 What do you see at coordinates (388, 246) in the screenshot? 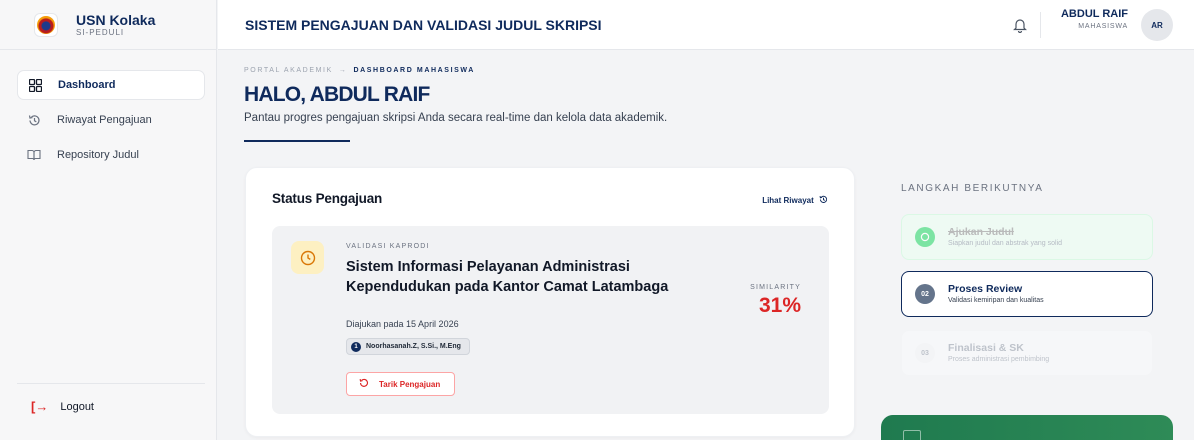
I see `stage-label: VALIDASI KAPRODI` at bounding box center [388, 246].